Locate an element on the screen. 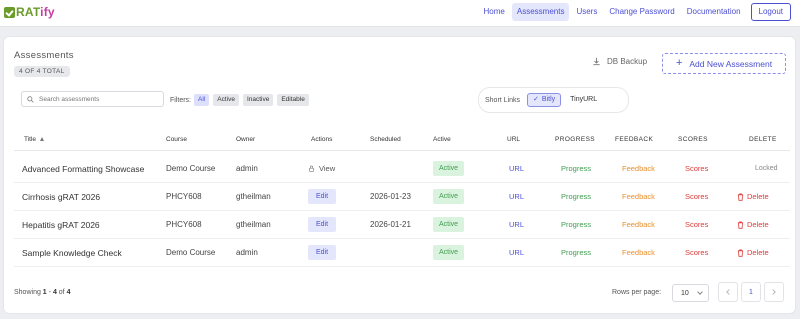 The image size is (800, 319). sort-asc-icon is located at coordinates (42, 139).